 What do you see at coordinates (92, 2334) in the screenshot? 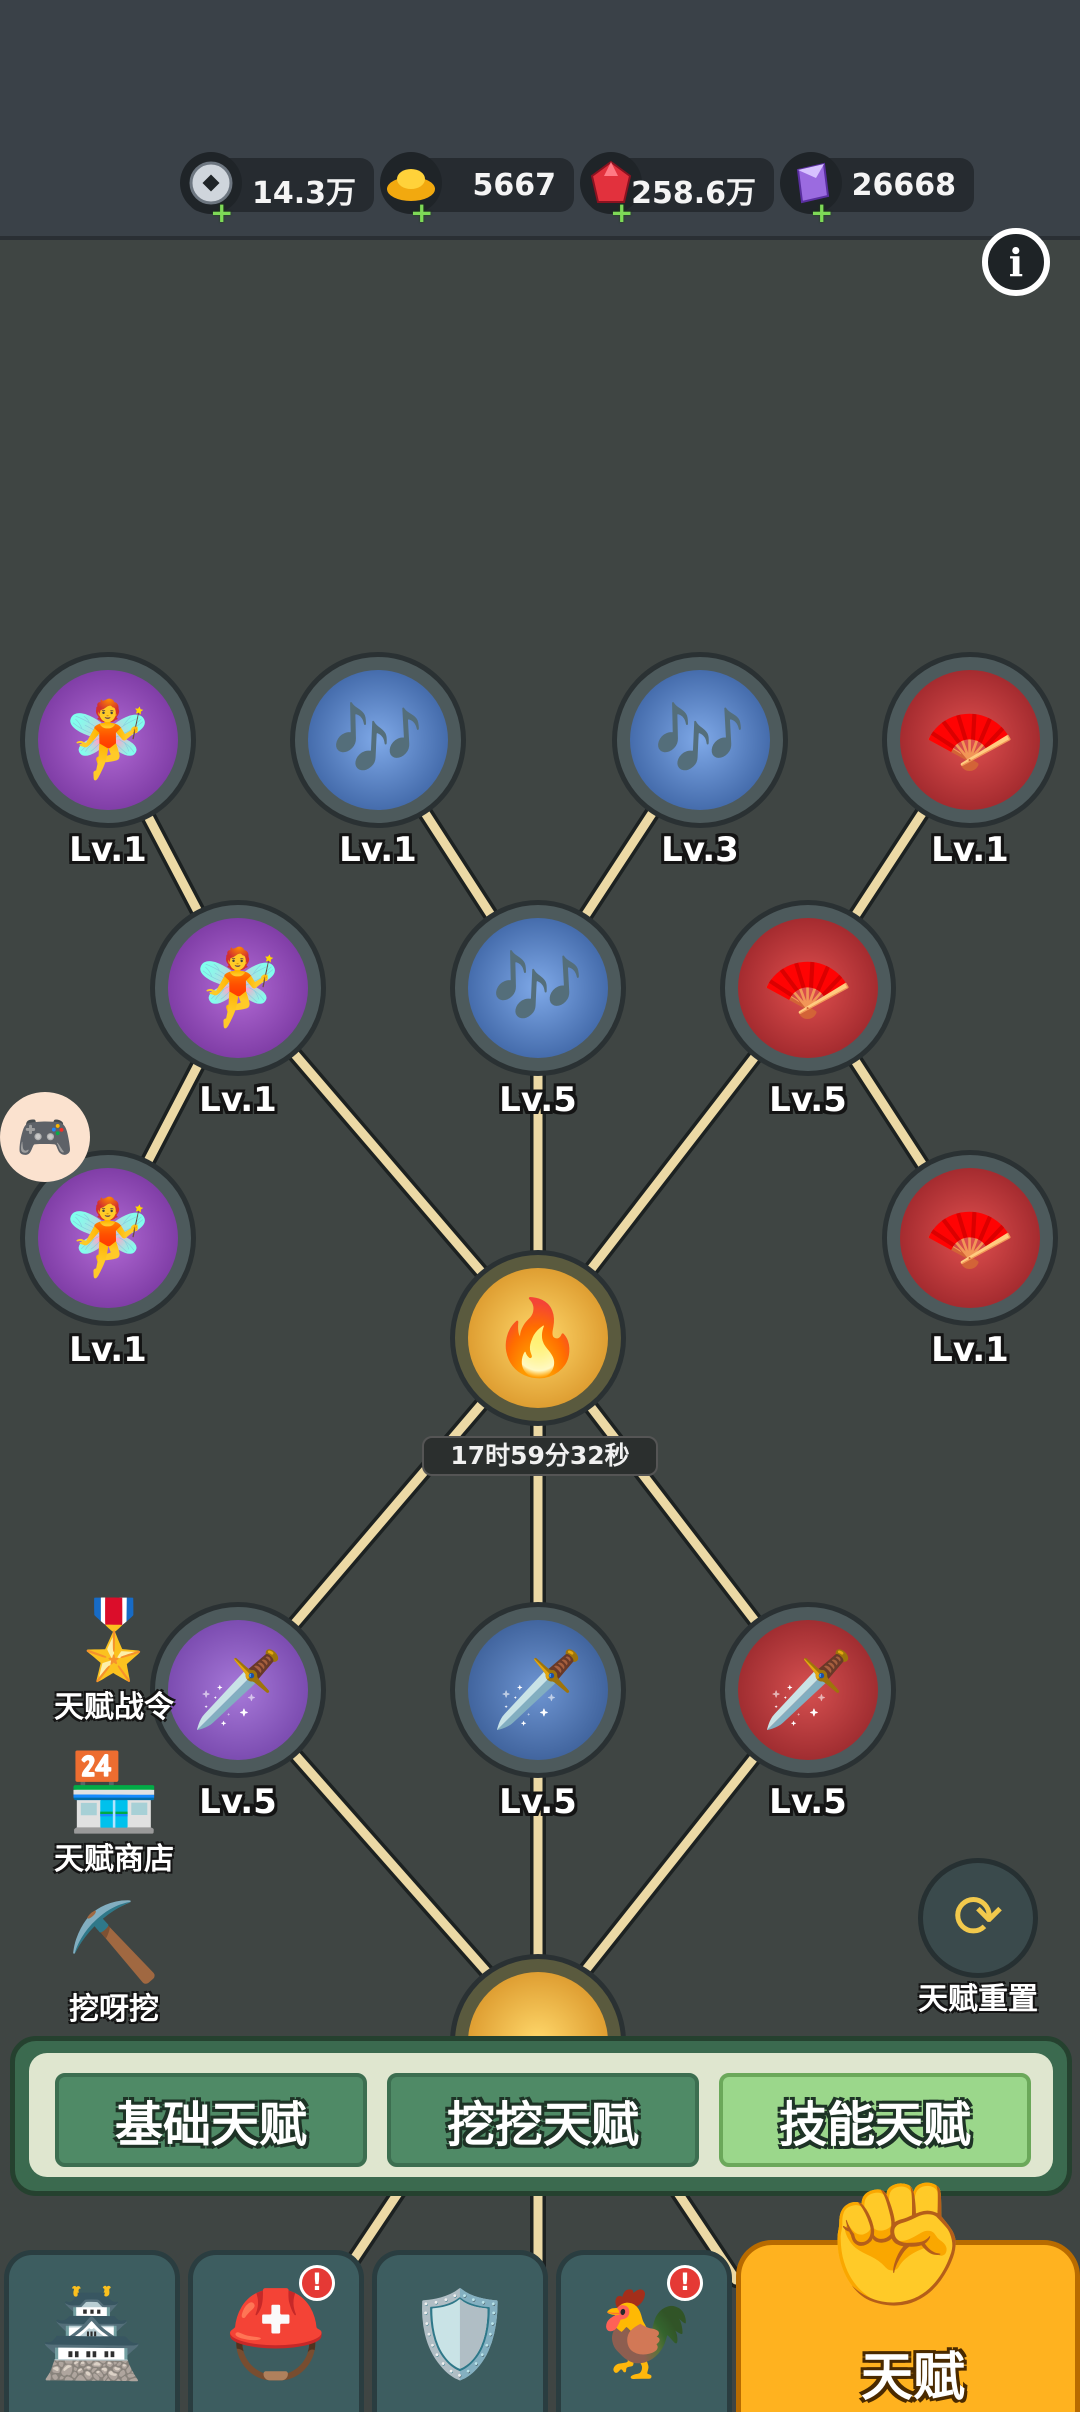
I see `castle-icon: 🏯` at bounding box center [92, 2334].